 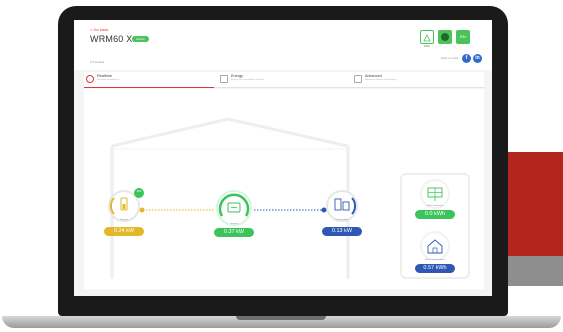 I want to click on consumption-power-value: 0.13 kW, so click(x=342, y=231).